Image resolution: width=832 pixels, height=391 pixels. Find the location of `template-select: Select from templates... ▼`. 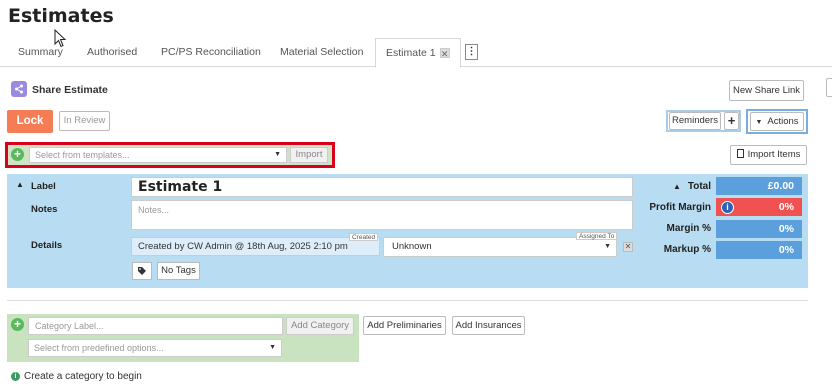

template-select: Select from templates... ▼ is located at coordinates (158, 155).